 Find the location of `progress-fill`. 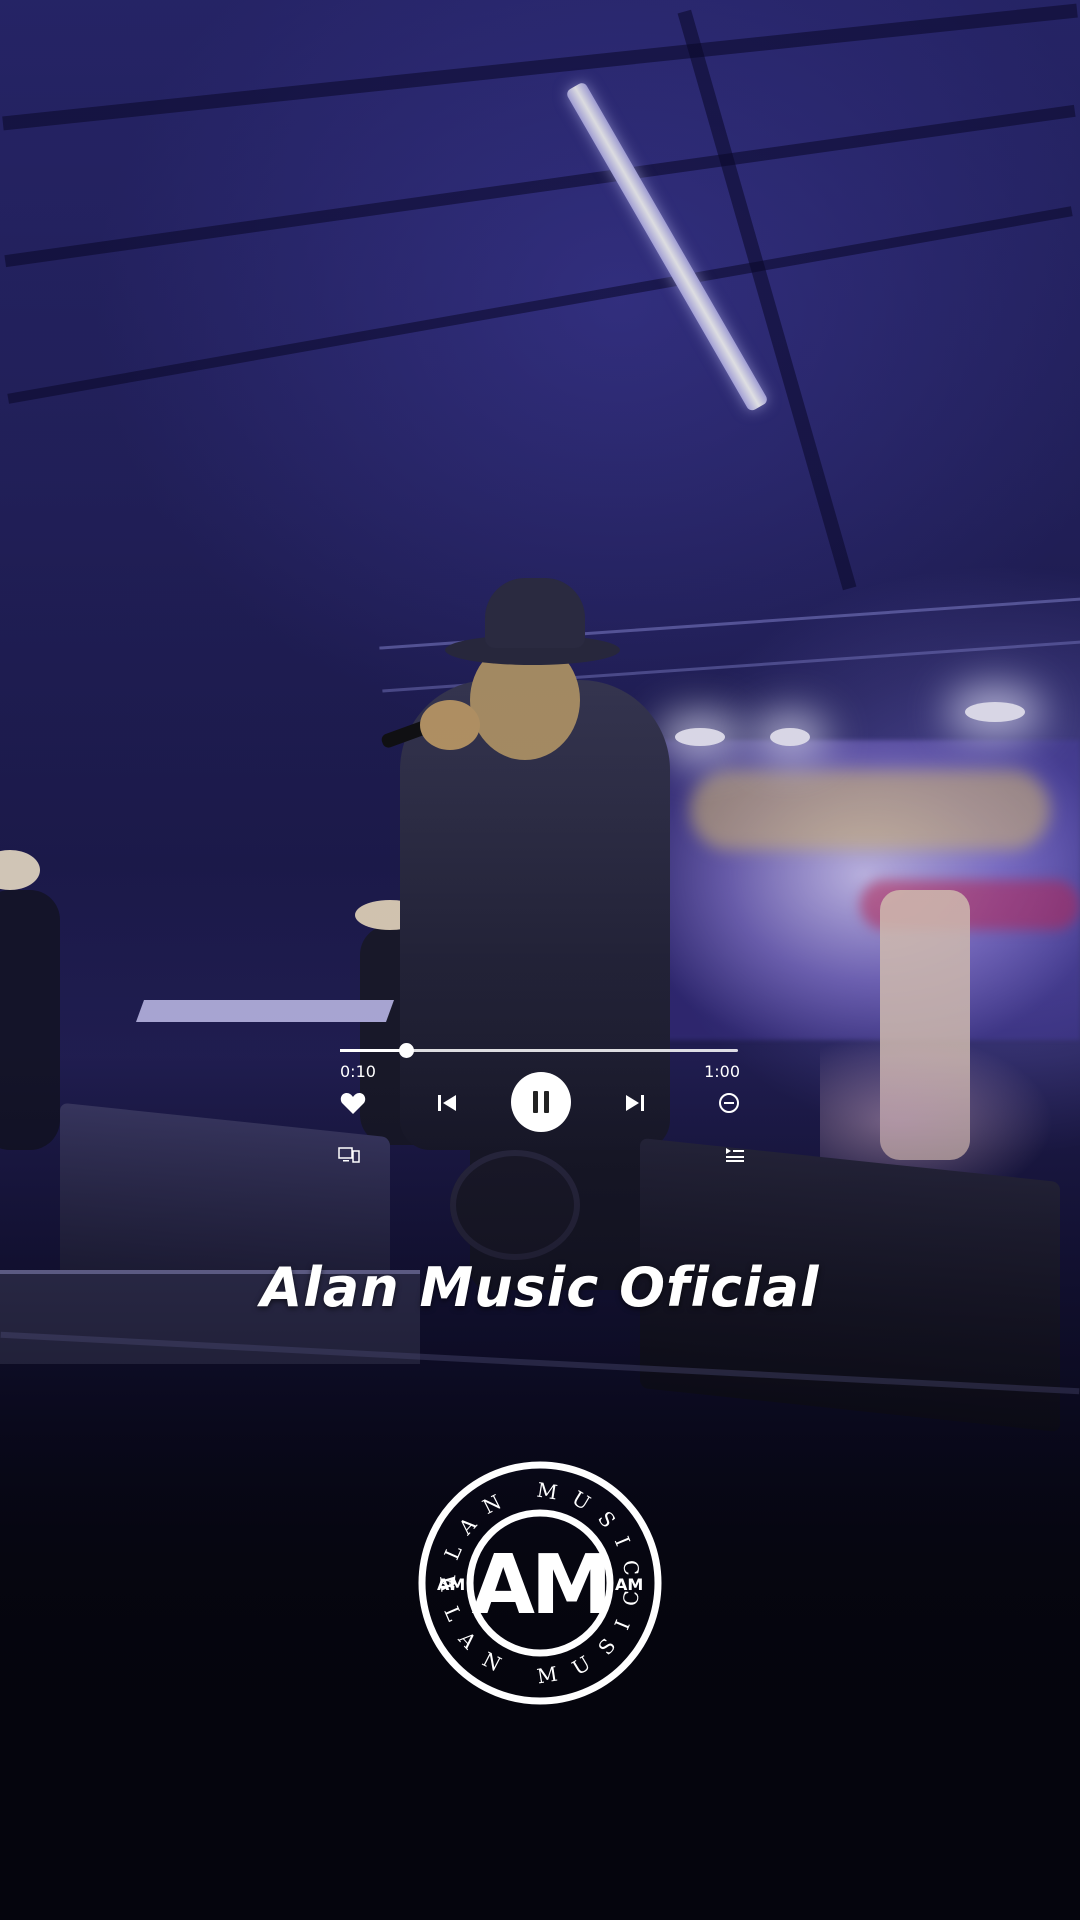

progress-fill is located at coordinates (373, 1050).